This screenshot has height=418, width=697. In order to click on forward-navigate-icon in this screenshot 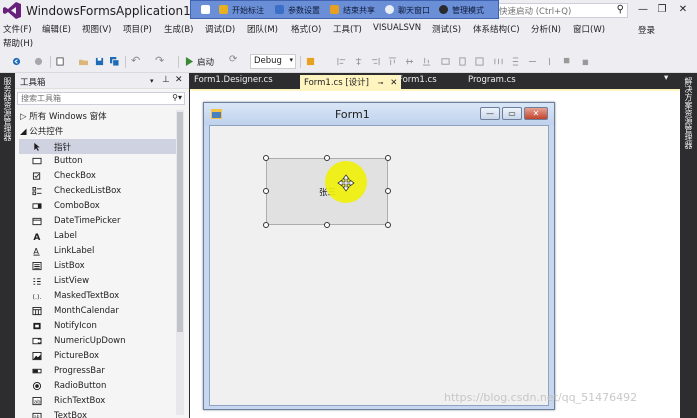, I will do `click(38, 61)`.